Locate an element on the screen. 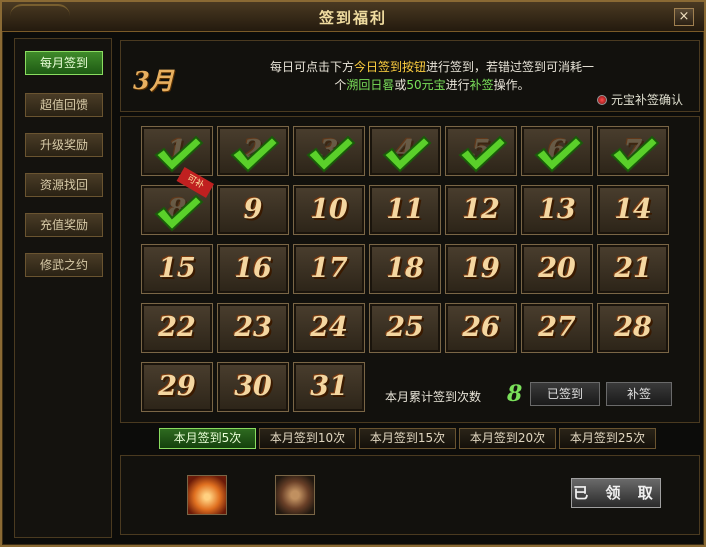  desc-part: 个 is located at coordinates (340, 85).